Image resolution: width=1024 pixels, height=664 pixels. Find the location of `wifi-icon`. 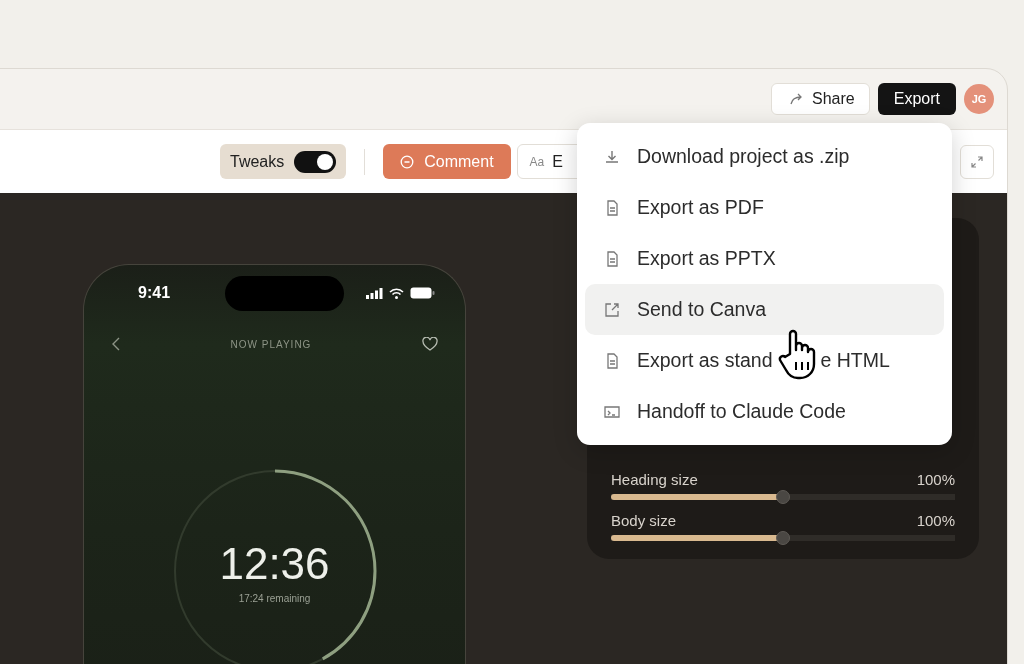

wifi-icon is located at coordinates (396, 293).